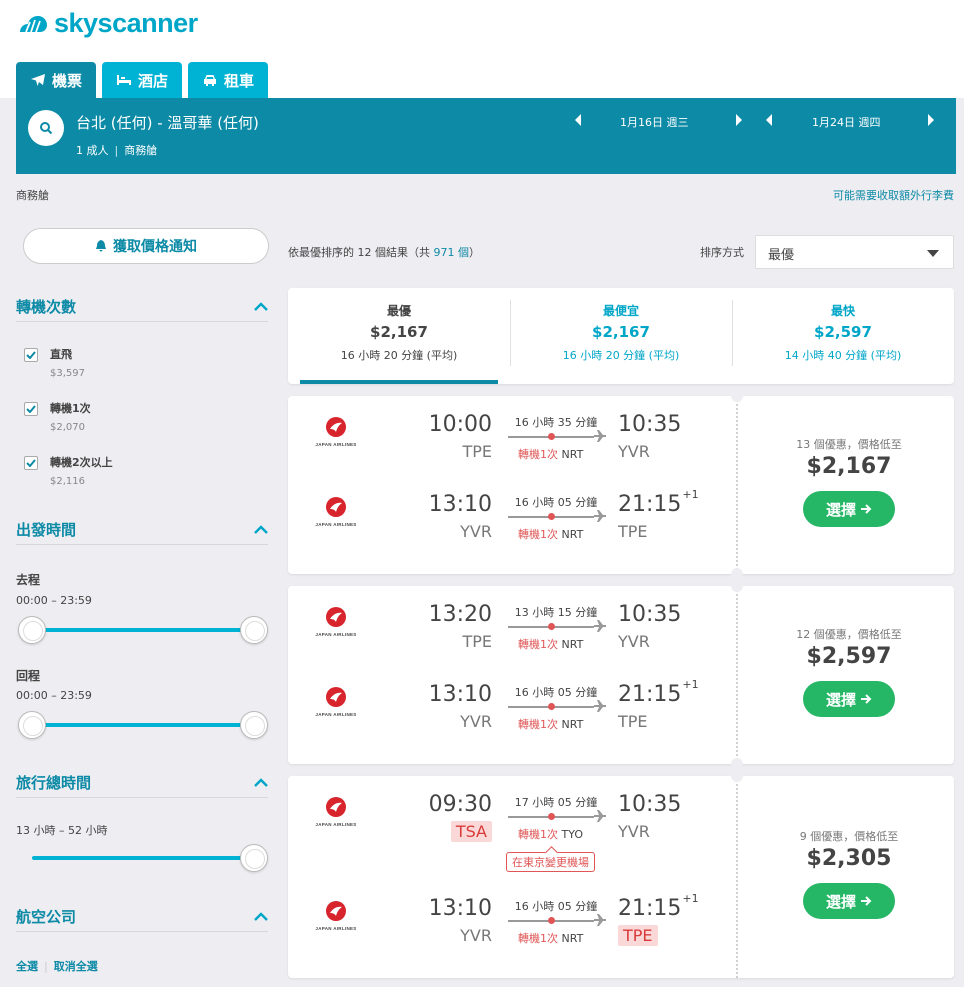  I want to click on price-panel: 12 個優惠，價格低至 $2,597 選擇, so click(849, 671).